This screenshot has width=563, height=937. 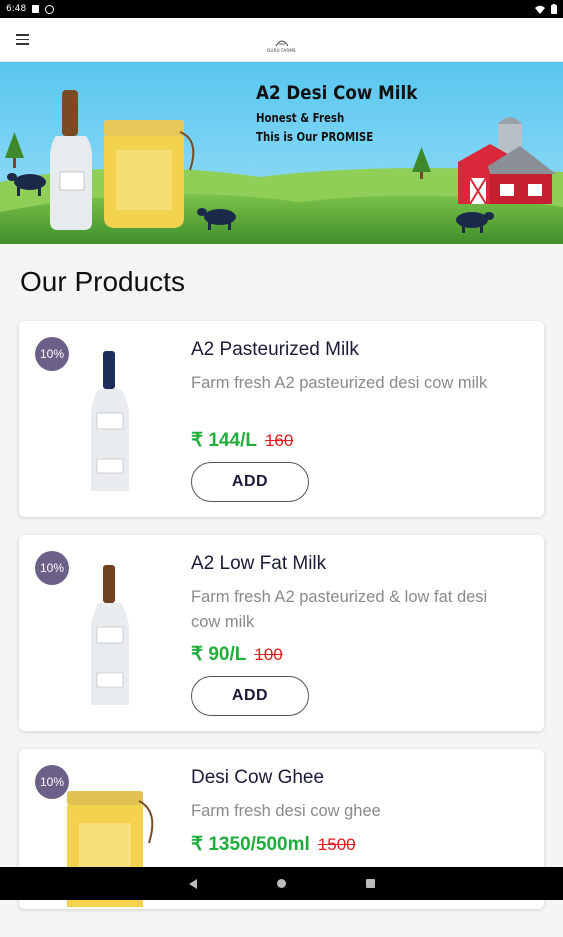 I want to click on product-mrp: 160, so click(x=279, y=440).